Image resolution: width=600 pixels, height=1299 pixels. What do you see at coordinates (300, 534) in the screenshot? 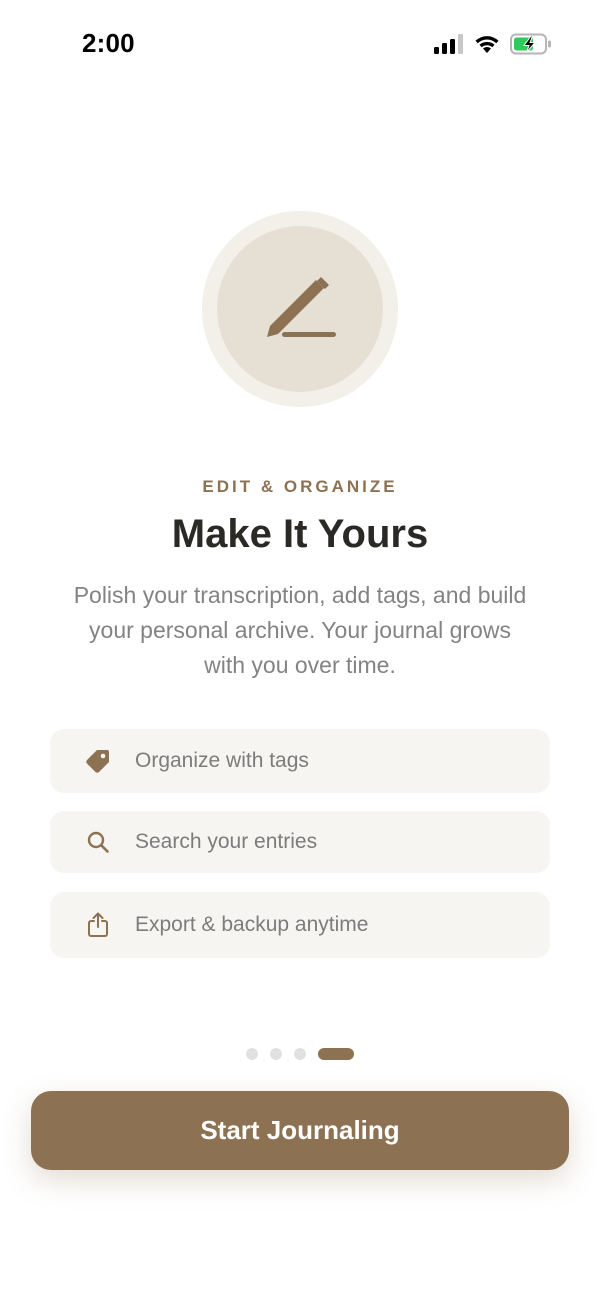
I see `page-title: Make It Yours` at bounding box center [300, 534].